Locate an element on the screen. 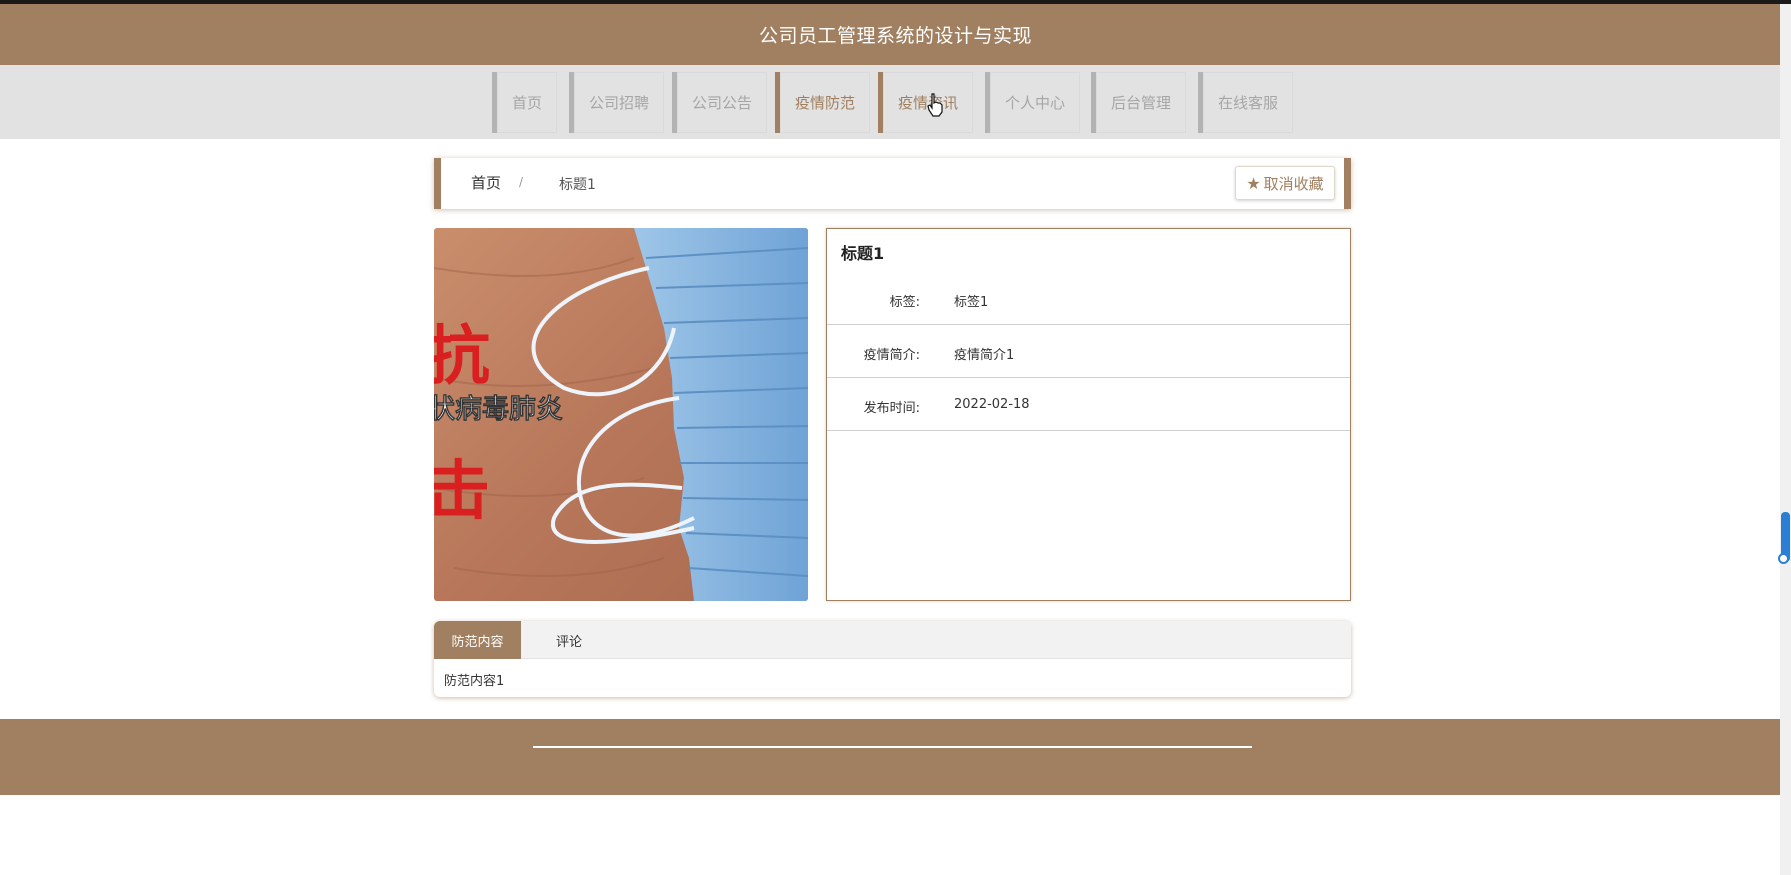 This screenshot has height=875, width=1791. breadcrumb-bar: 首页 / 标题1 ★ 取消收藏 is located at coordinates (892, 183).